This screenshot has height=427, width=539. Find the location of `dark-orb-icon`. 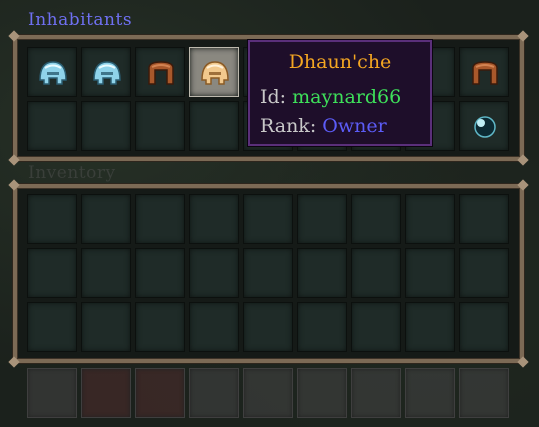

dark-orb-icon is located at coordinates (485, 127).